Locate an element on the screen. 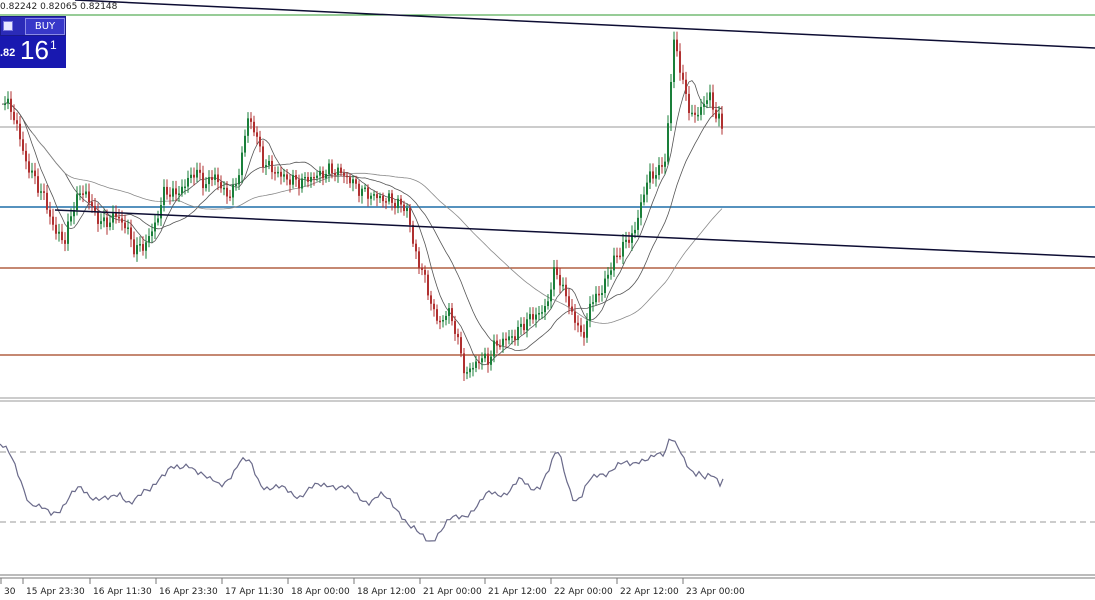 This screenshot has height=600, width=1095. ask-price-display: .82 16 1 is located at coordinates (33, 51).